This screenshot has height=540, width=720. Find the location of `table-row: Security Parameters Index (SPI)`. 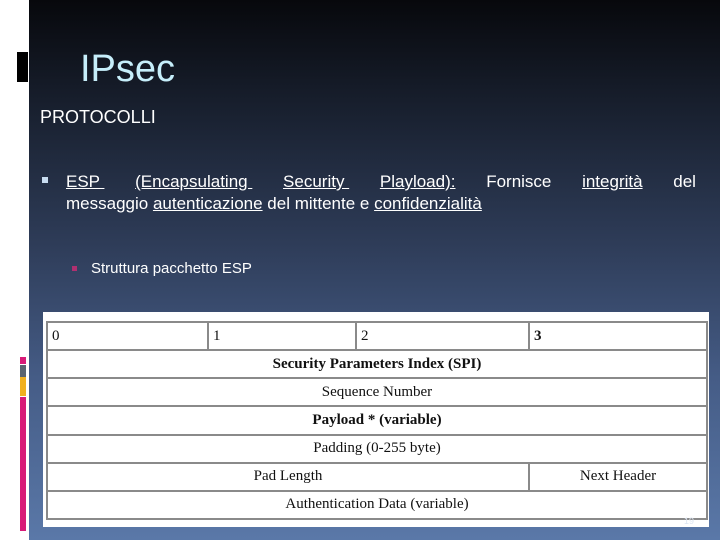

table-row: Security Parameters Index (SPI) is located at coordinates (377, 364).